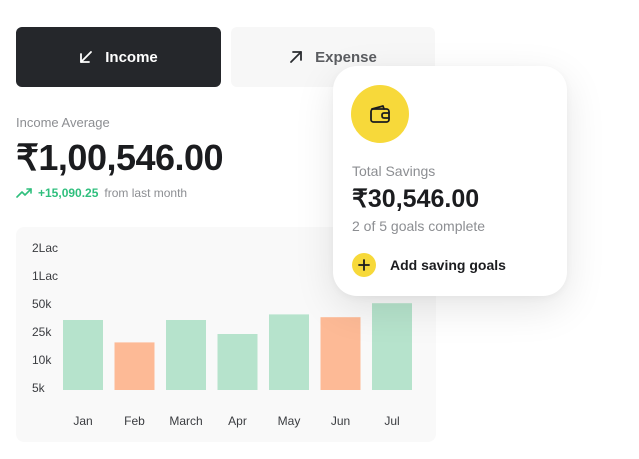 The height and width of the screenshot is (459, 639). Describe the element at coordinates (63, 122) in the screenshot. I see `income-average-label: Income Average` at that location.